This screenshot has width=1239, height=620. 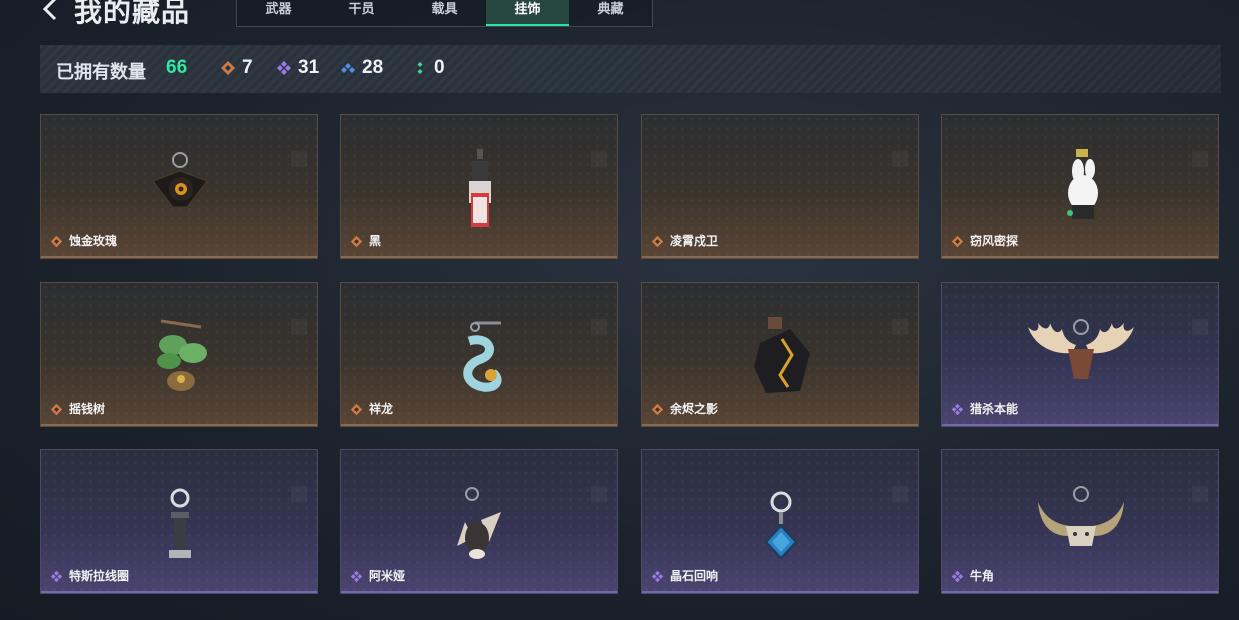 I want to click on bull-horn-charm-icon, so click(x=1081, y=516).